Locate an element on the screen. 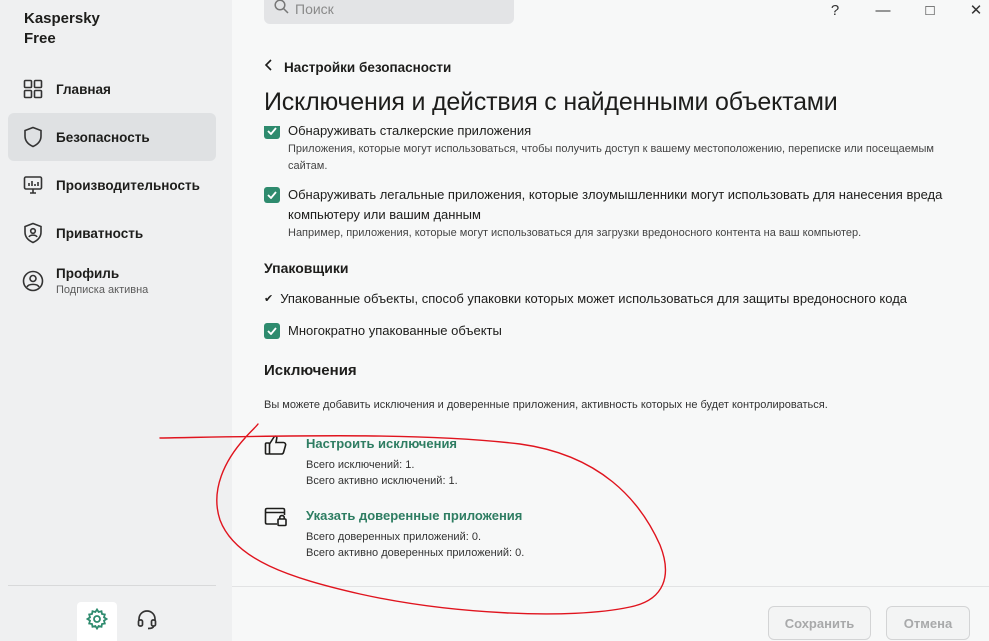 The width and height of the screenshot is (989, 641). sidebar-item-performance: Производительность is located at coordinates (112, 185).